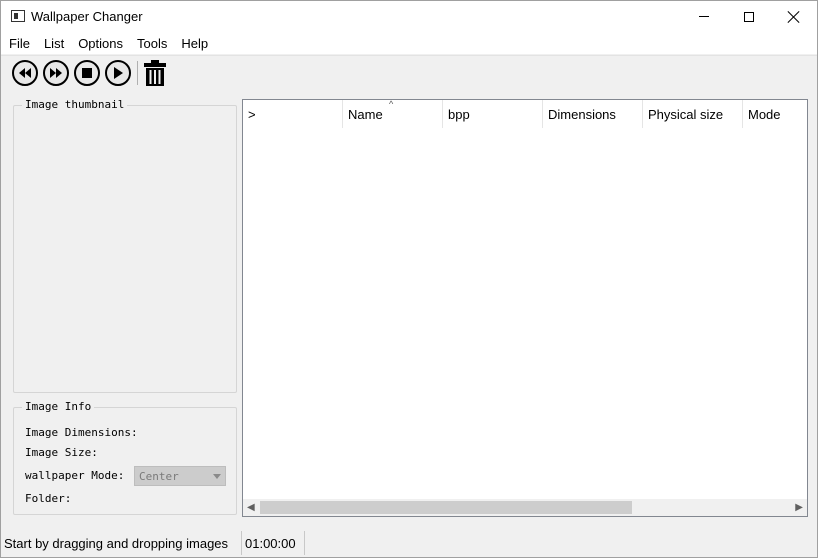  Describe the element at coordinates (48, 498) in the screenshot. I see `folder-label: Folder:` at that location.